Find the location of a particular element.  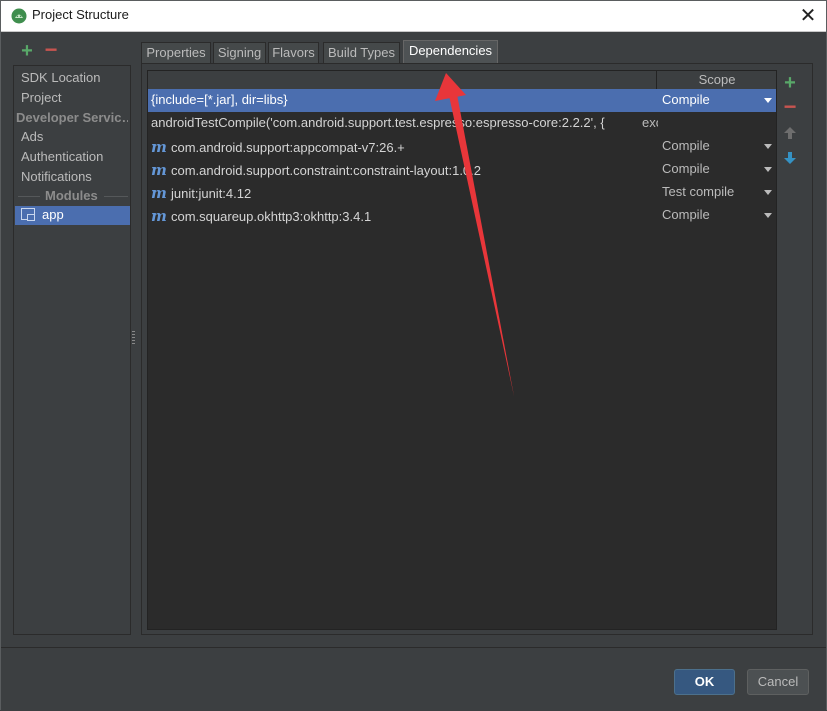

tab-signing: Signing is located at coordinates (239, 53).